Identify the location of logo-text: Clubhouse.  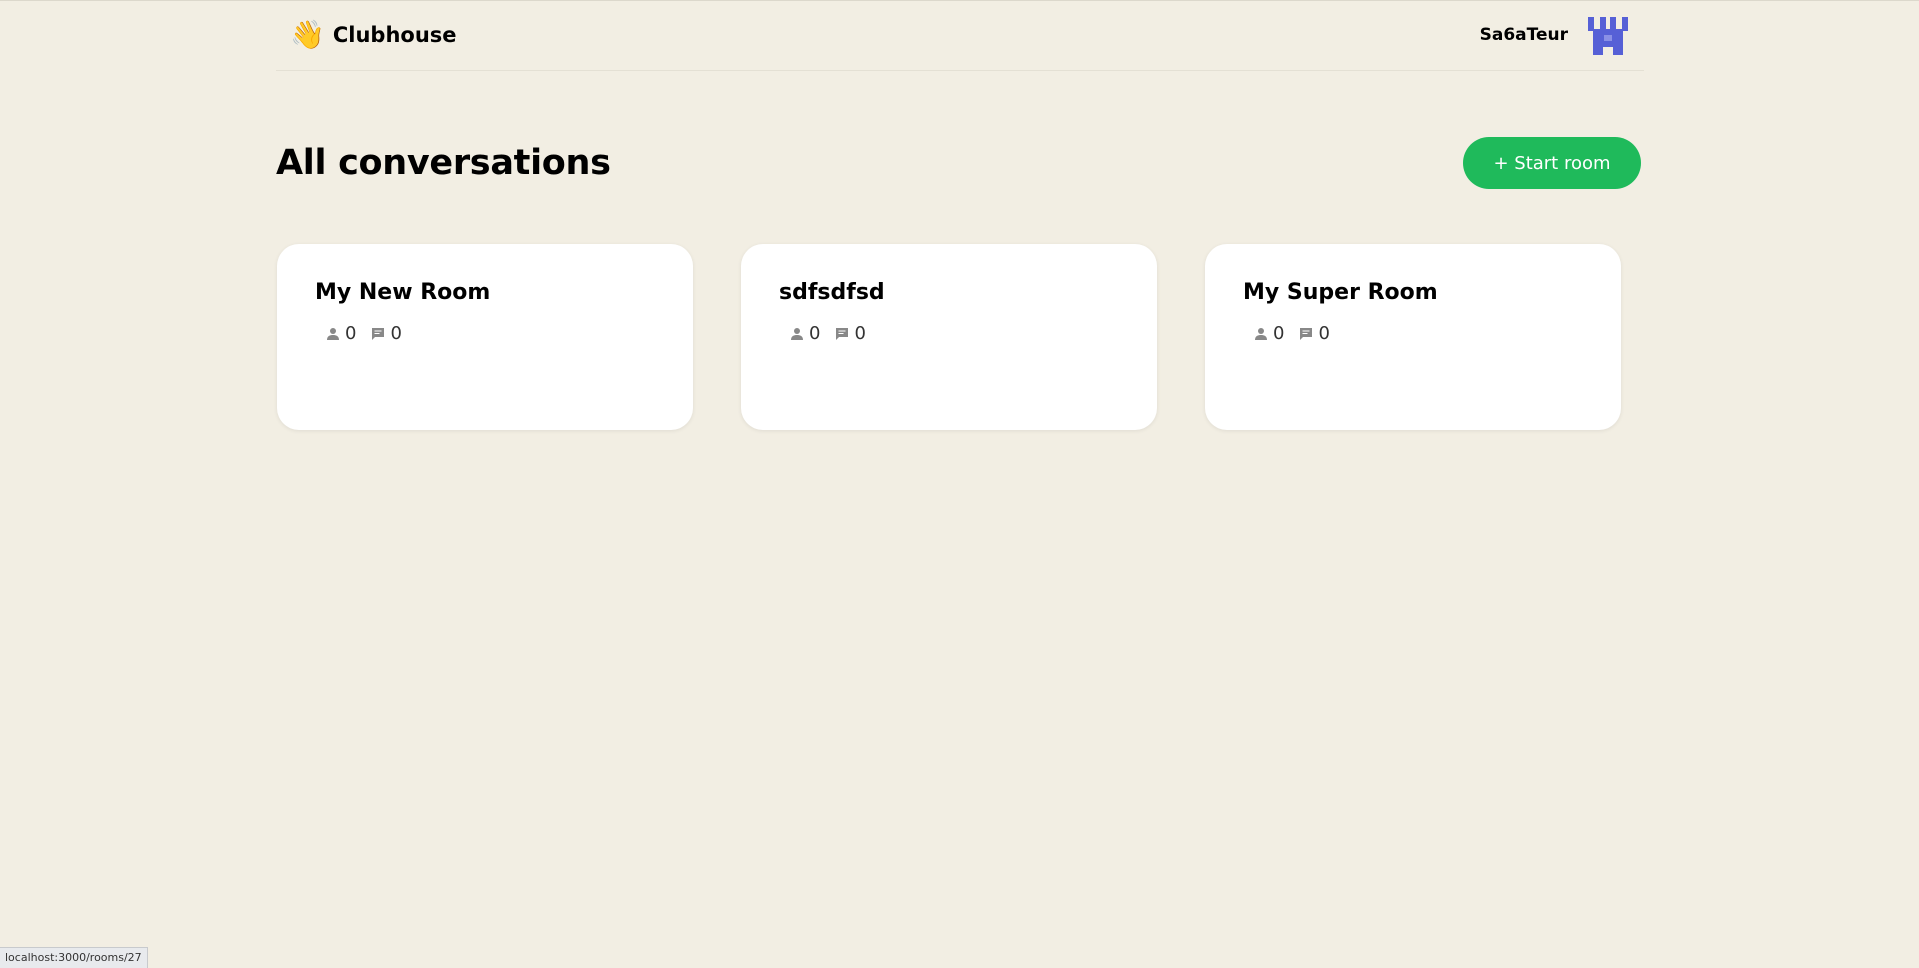
(394, 35).